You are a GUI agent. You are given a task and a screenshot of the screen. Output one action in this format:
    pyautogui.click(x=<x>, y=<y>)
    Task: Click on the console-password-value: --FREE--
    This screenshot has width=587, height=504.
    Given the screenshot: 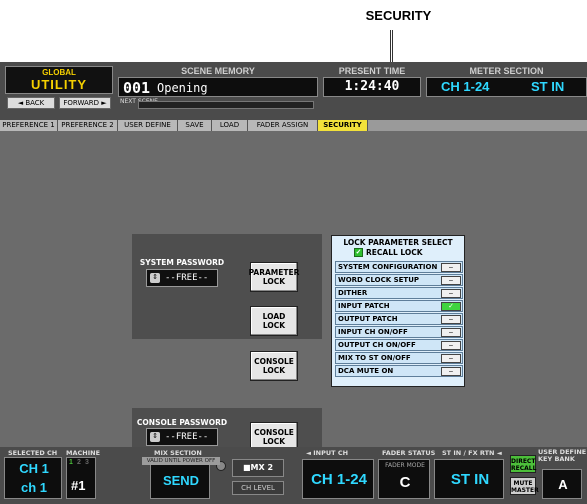 What is the action you would take?
    pyautogui.click(x=187, y=437)
    